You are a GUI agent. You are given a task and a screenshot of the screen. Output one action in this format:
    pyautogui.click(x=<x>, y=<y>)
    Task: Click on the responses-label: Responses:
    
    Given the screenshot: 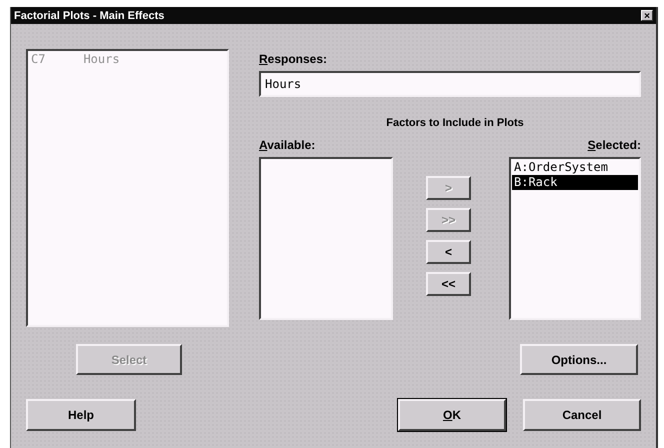 What is the action you would take?
    pyautogui.click(x=293, y=59)
    